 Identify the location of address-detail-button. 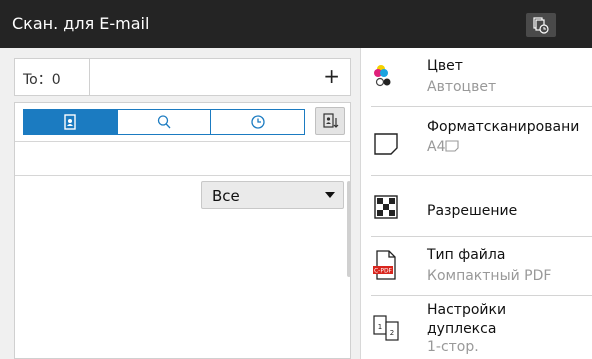
(330, 121).